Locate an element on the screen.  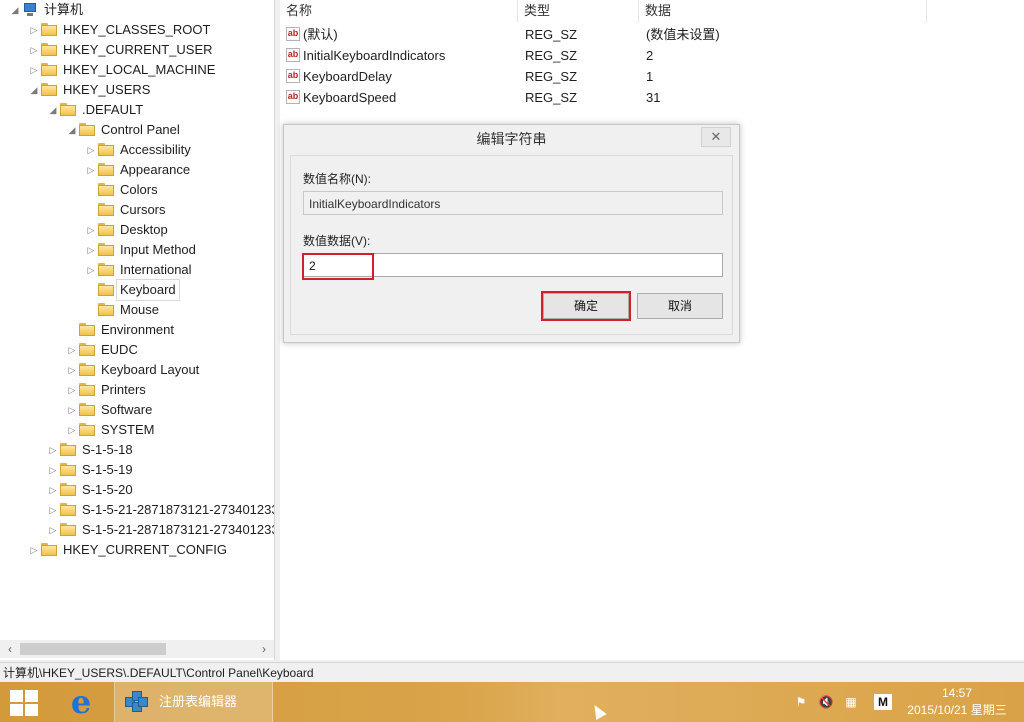
tree-node-label: HKEY_CURRENT_CONFIG is located at coordinates (145, 550).